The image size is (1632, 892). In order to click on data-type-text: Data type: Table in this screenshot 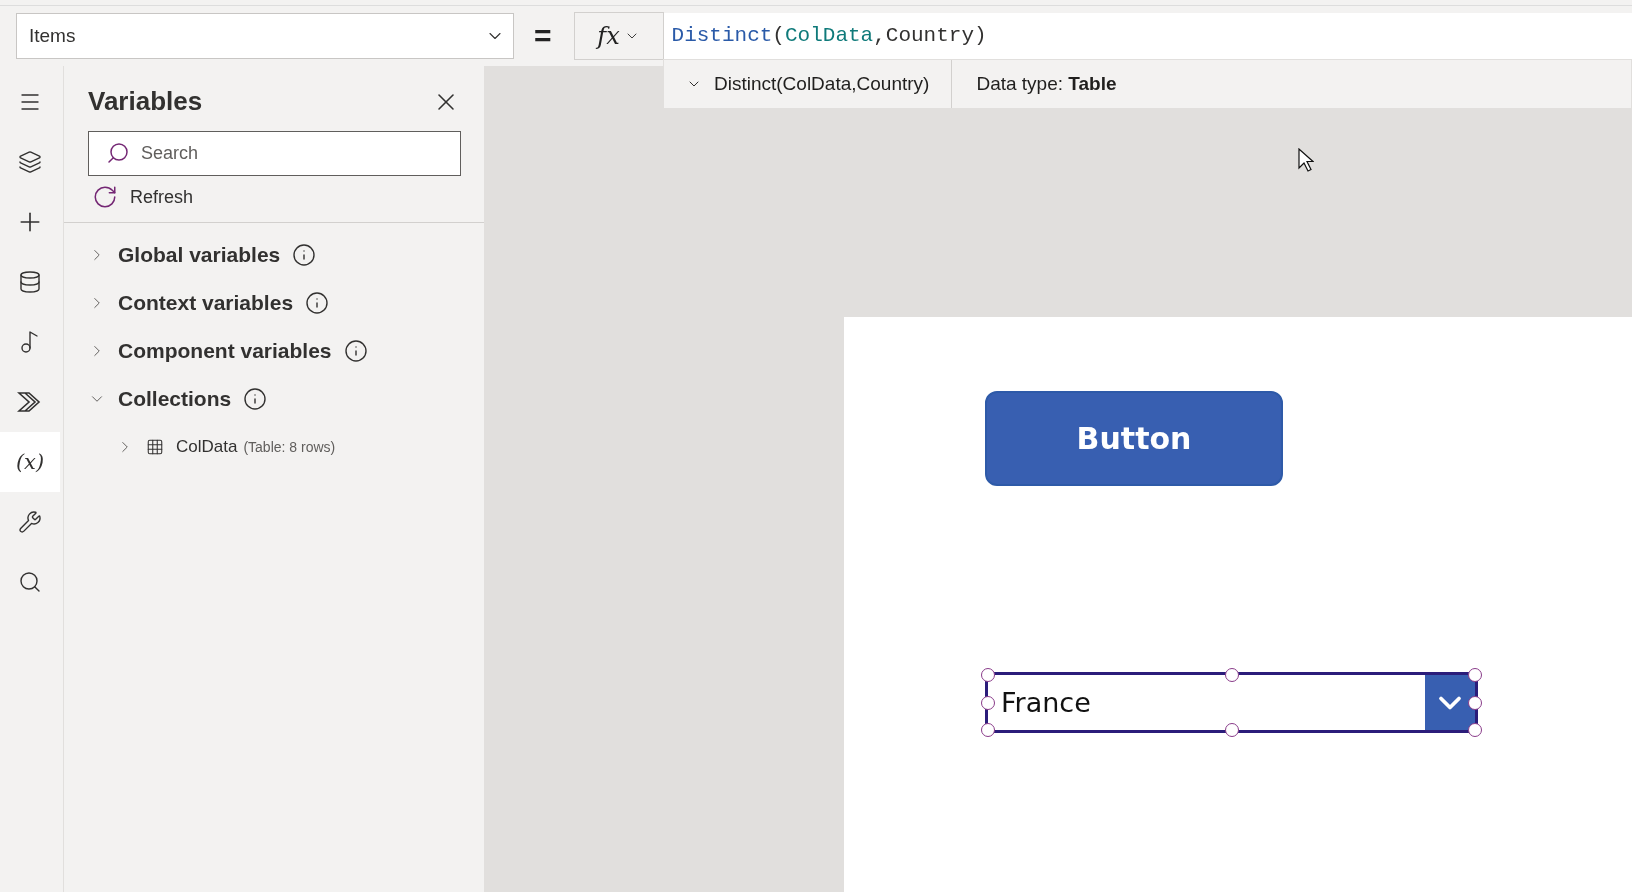, I will do `click(1046, 84)`.